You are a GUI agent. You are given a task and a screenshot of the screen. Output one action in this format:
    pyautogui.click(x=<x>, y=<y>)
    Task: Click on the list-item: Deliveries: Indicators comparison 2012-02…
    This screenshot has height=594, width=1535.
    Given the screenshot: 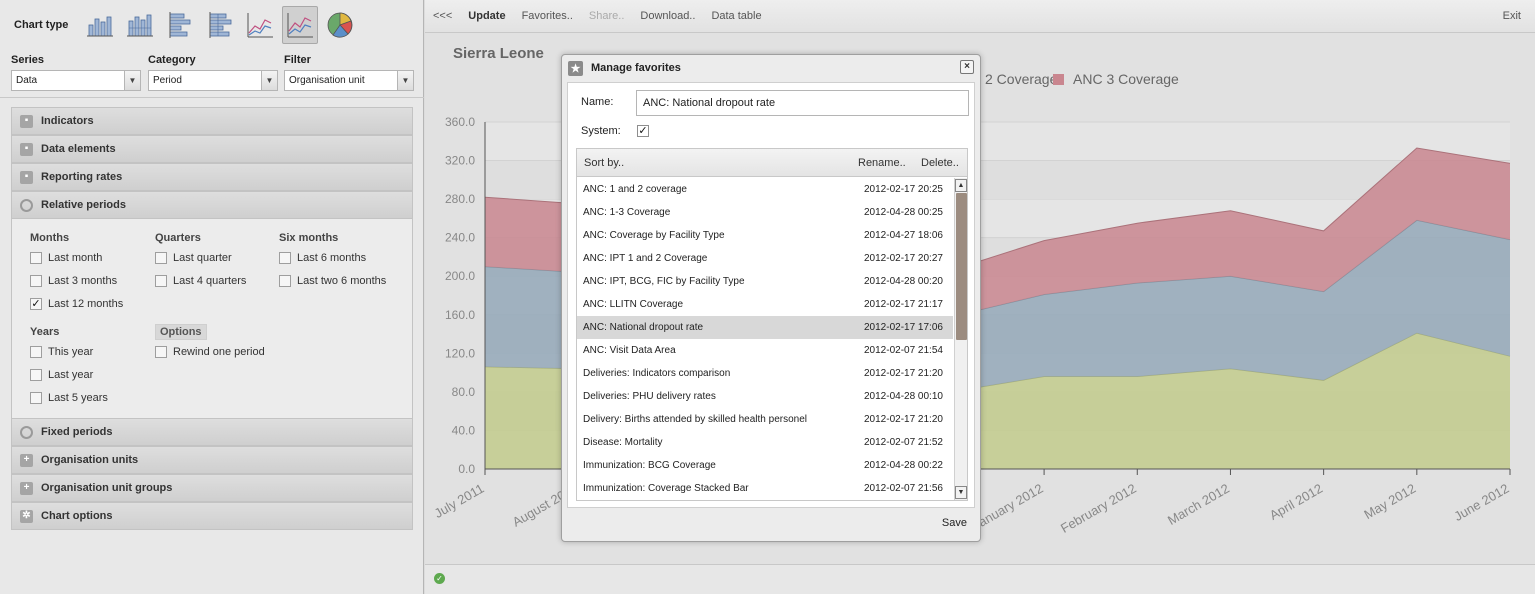 What is the action you would take?
    pyautogui.click(x=765, y=373)
    